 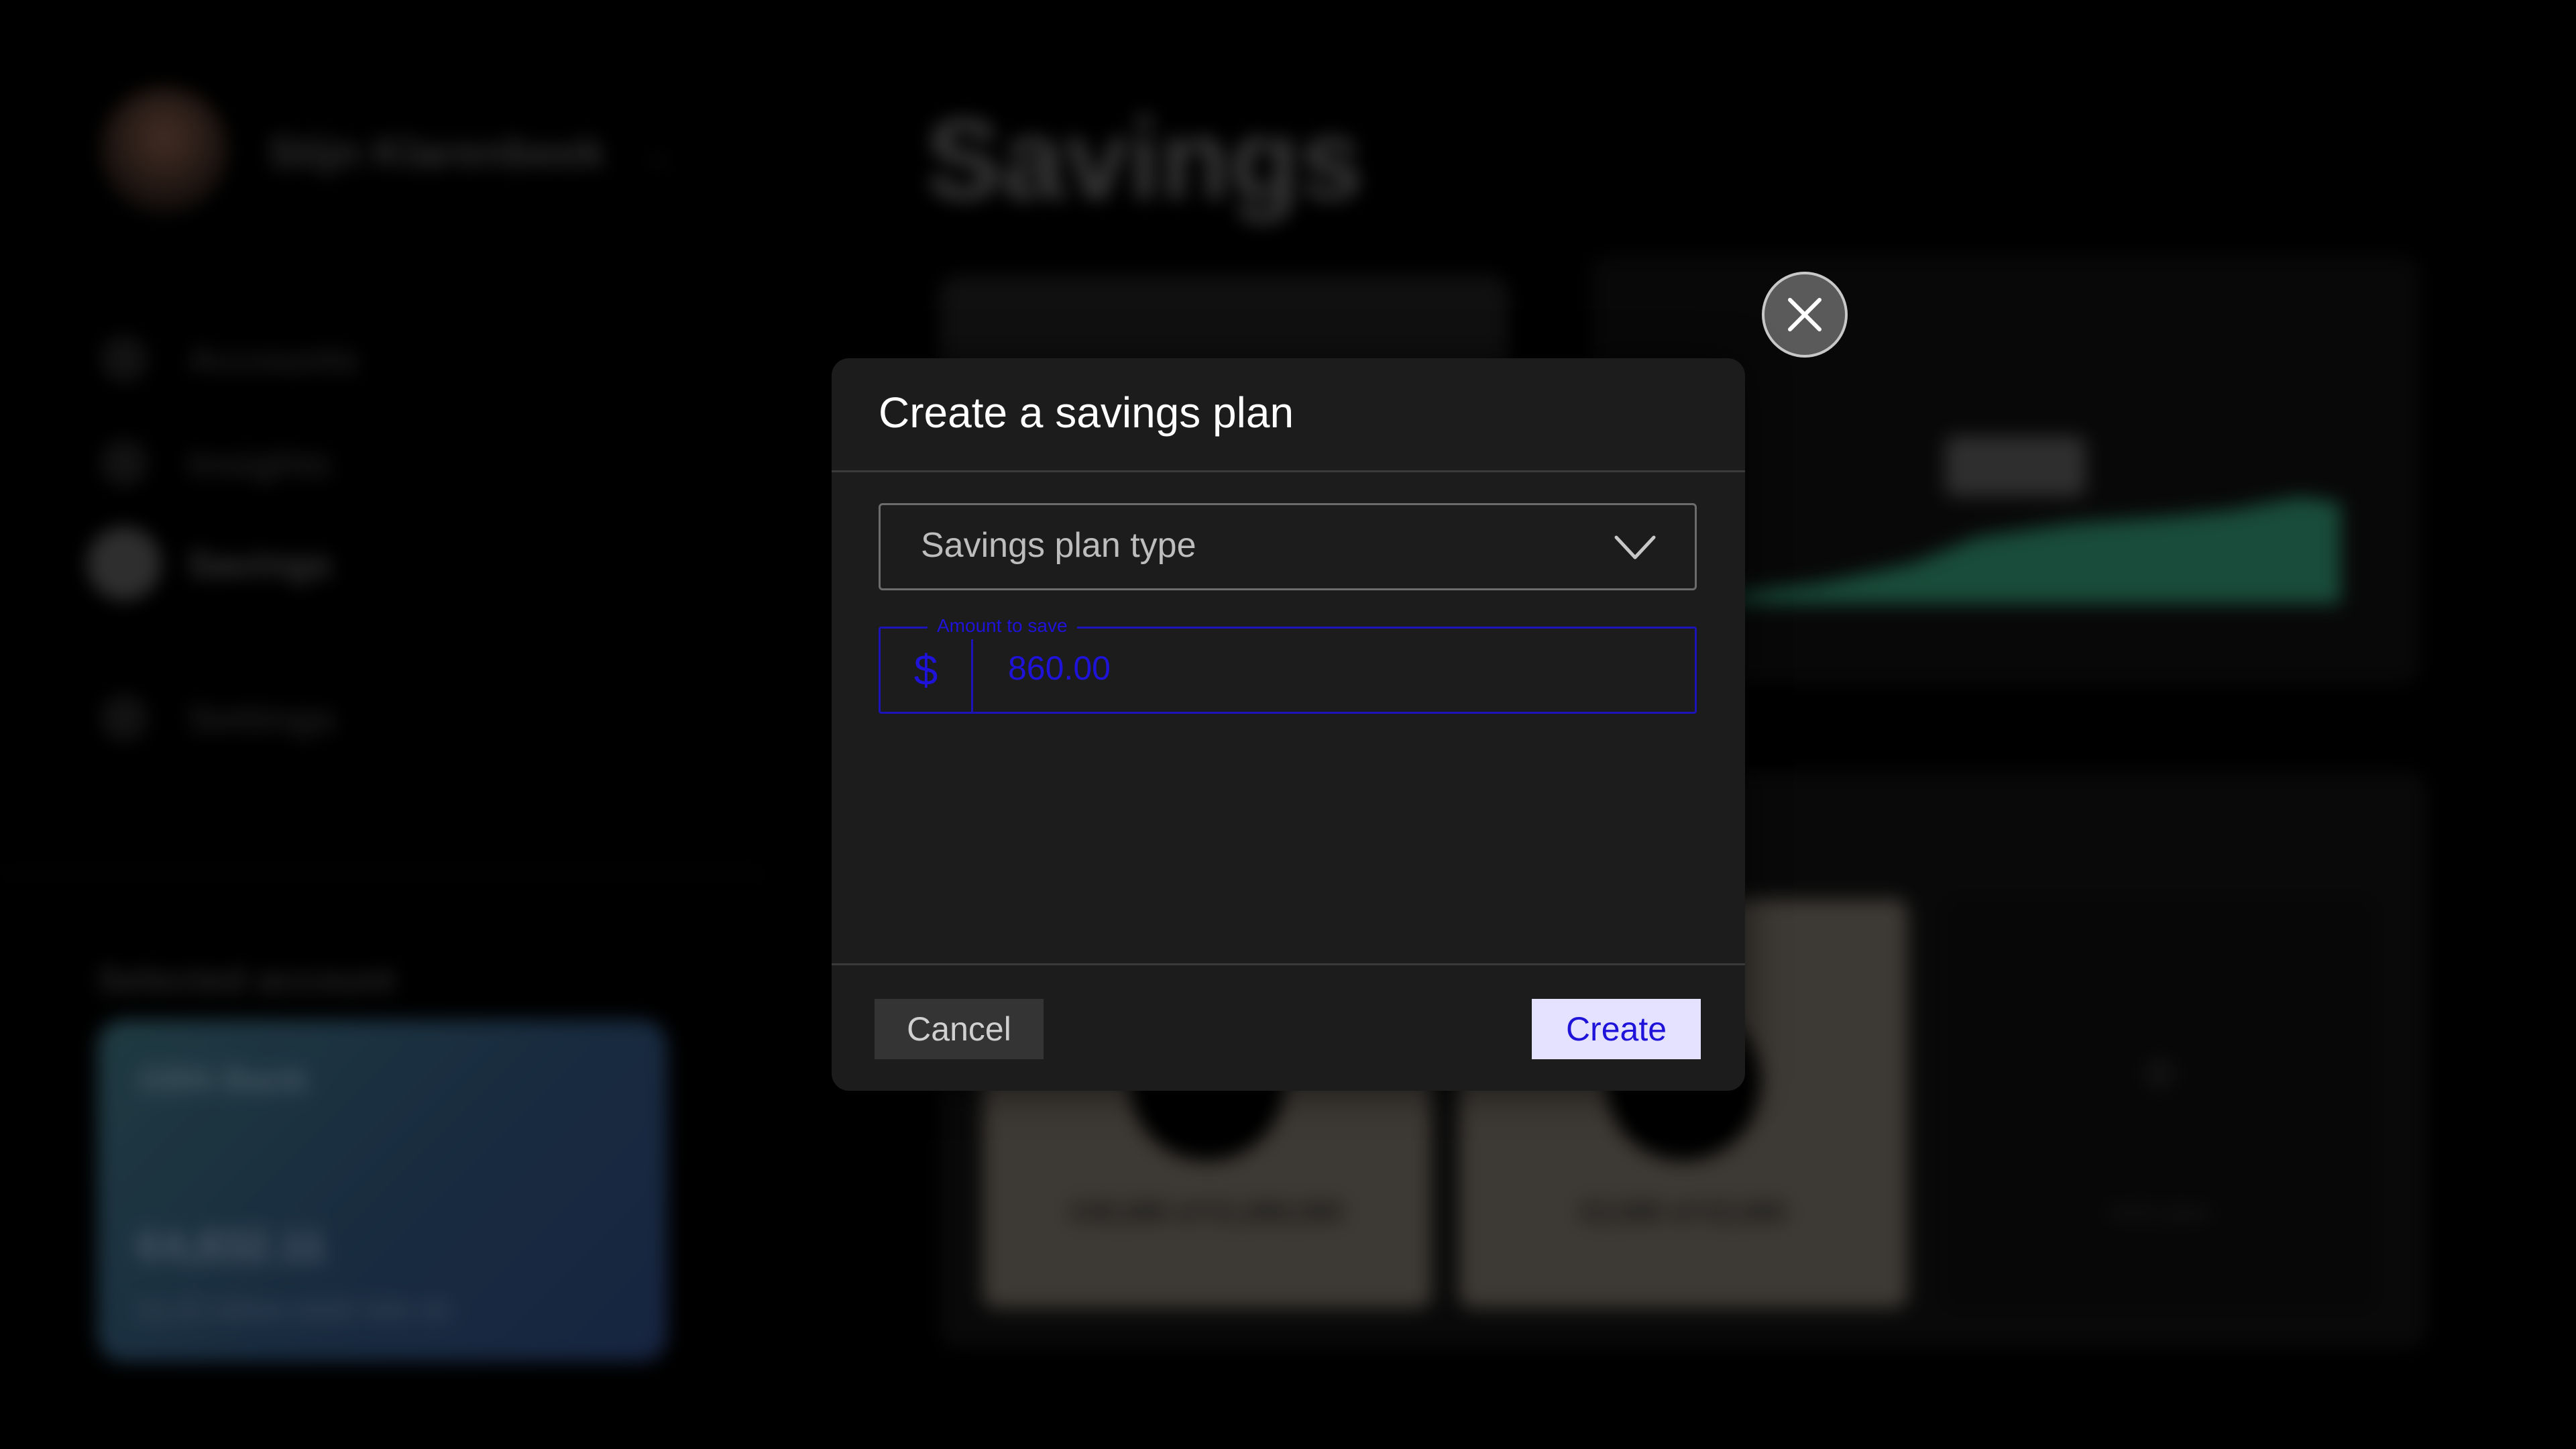 I want to click on amount-field-label: Amount to save, so click(x=1002, y=625).